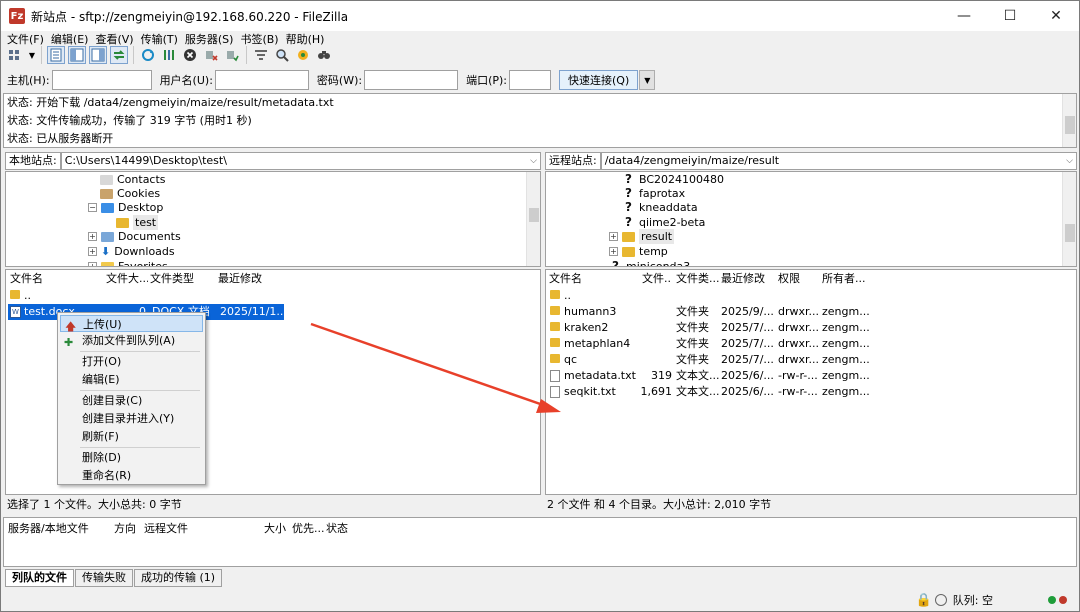  I want to click on tree-item: ? faprotax, so click(653, 193).